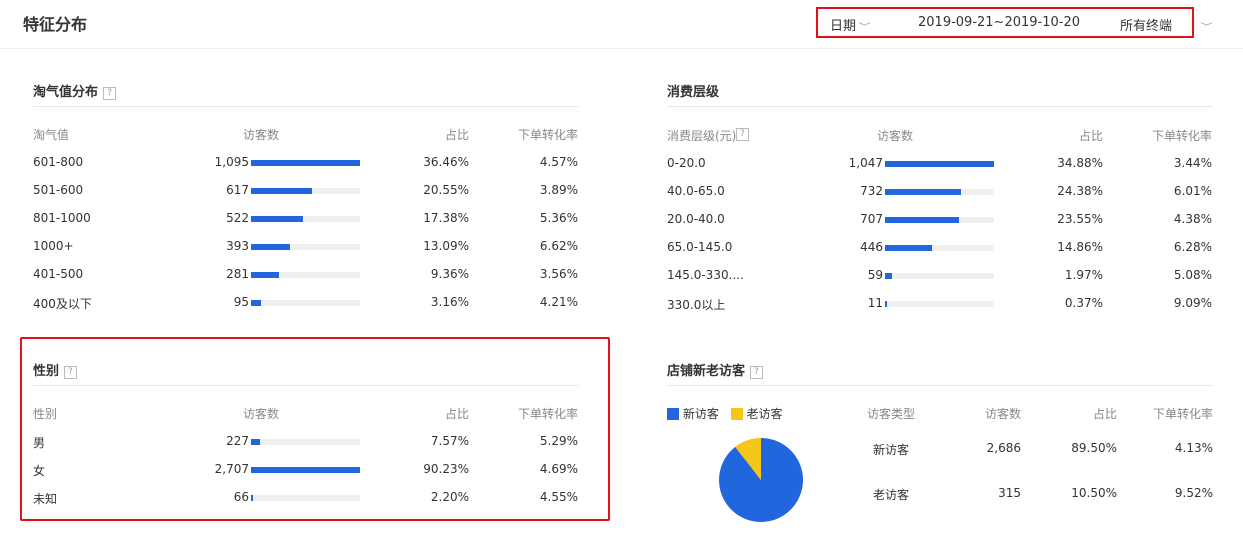  I want to click on conversion-value: 4.21%, so click(558, 302).